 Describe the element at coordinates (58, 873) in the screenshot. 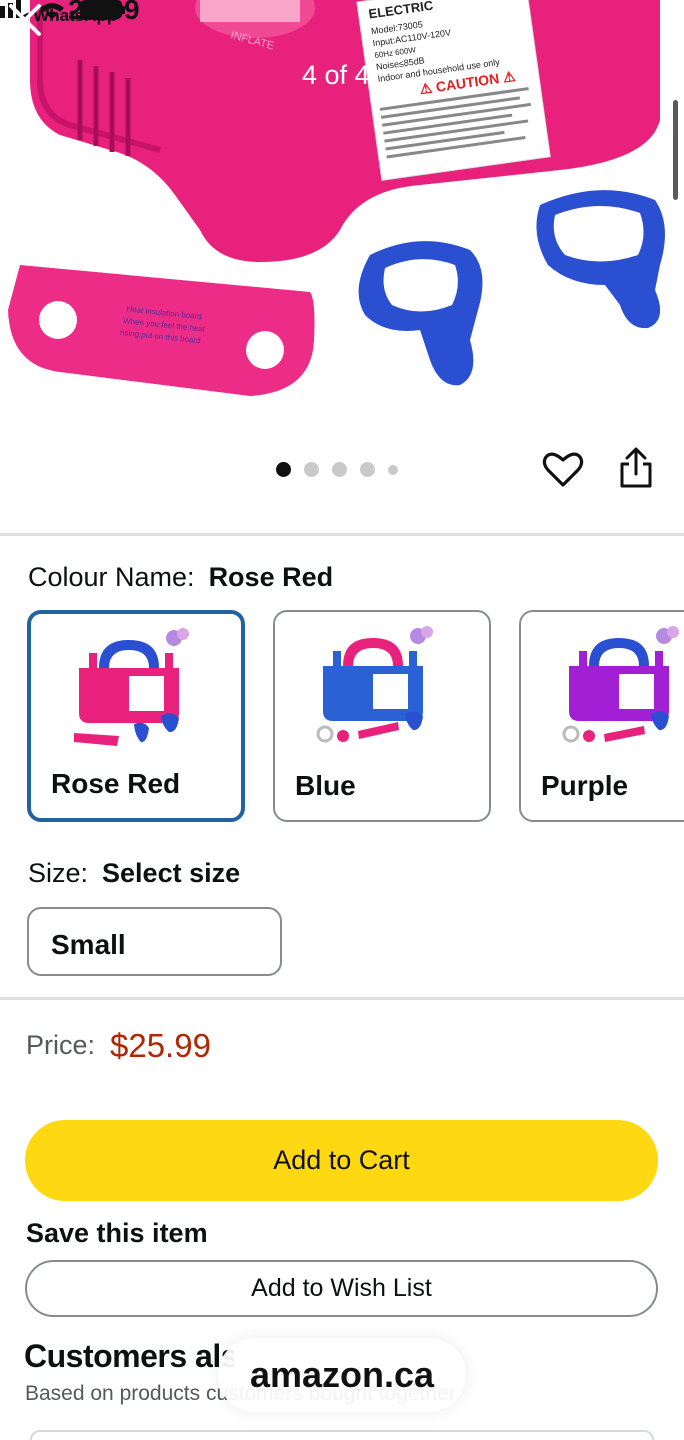

I see `size-label-text: Size:` at that location.